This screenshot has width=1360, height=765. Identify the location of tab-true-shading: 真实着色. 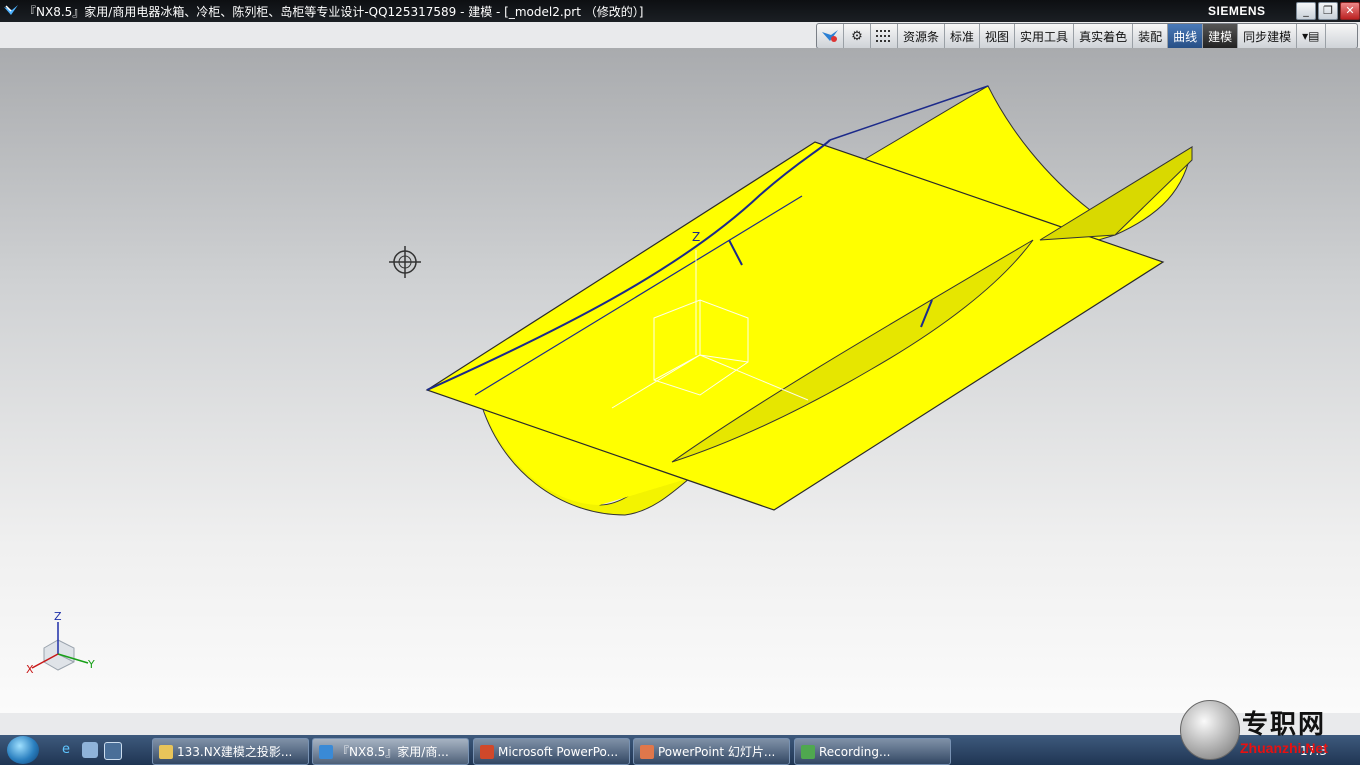
(1104, 36).